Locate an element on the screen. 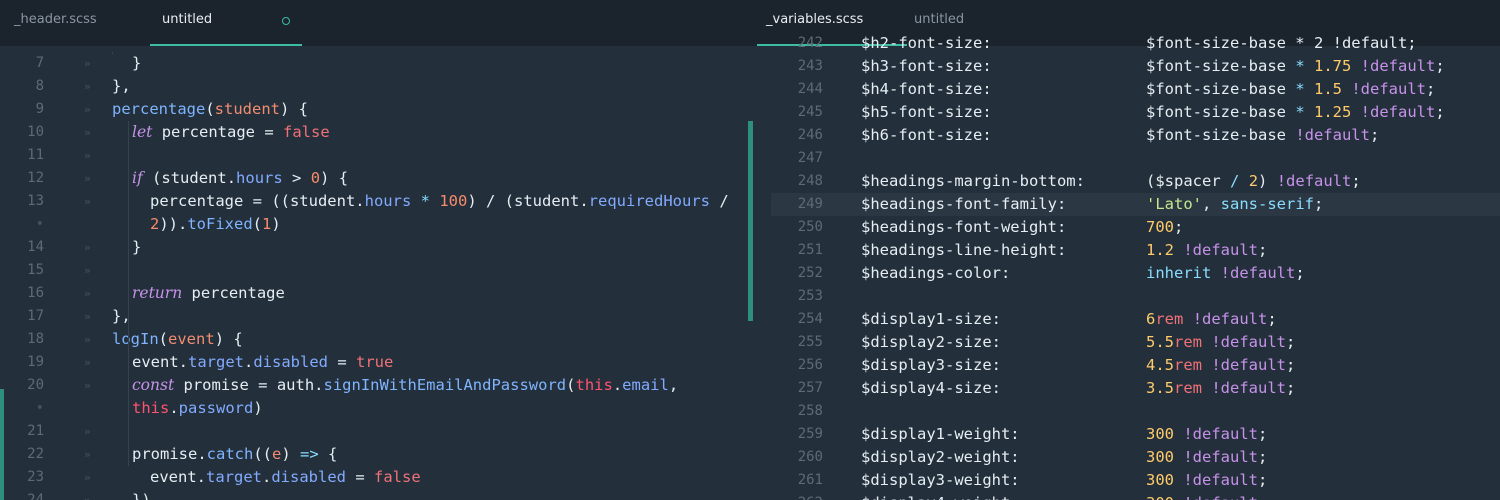  code-token: rem is located at coordinates (1188, 388).